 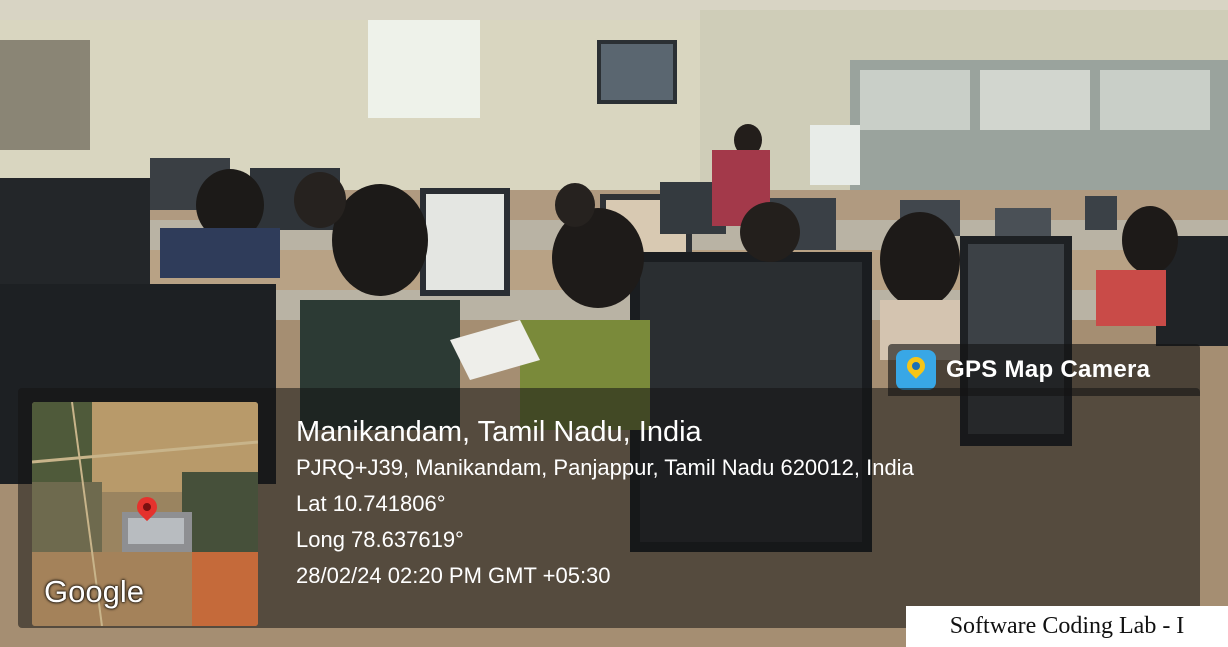 What do you see at coordinates (916, 370) in the screenshot?
I see `gps-map-camera-icon` at bounding box center [916, 370].